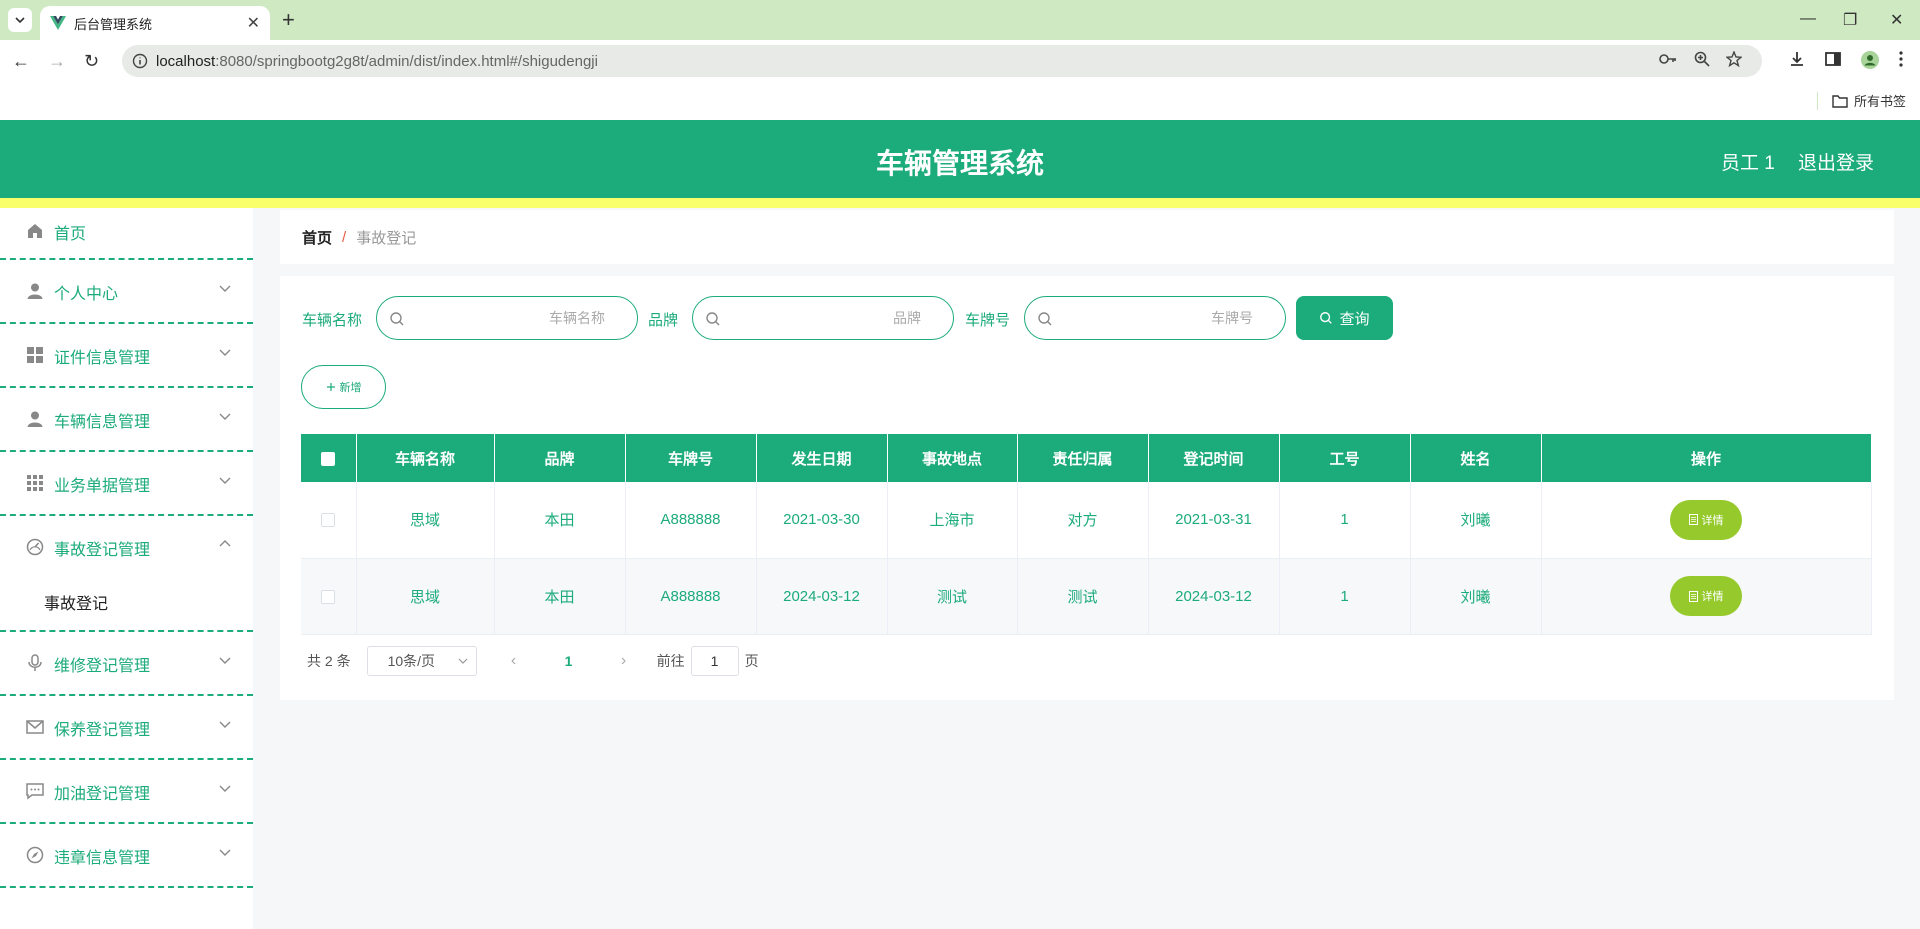  What do you see at coordinates (91, 61) in the screenshot?
I see `reload-icon: ↻` at bounding box center [91, 61].